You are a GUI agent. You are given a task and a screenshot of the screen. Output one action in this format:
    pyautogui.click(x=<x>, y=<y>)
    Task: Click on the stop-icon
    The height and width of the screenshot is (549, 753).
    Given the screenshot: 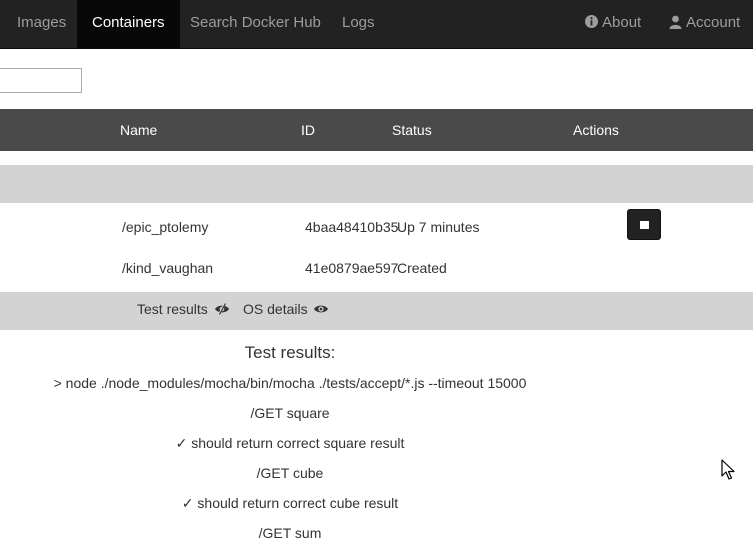 What is the action you would take?
    pyautogui.click(x=644, y=225)
    